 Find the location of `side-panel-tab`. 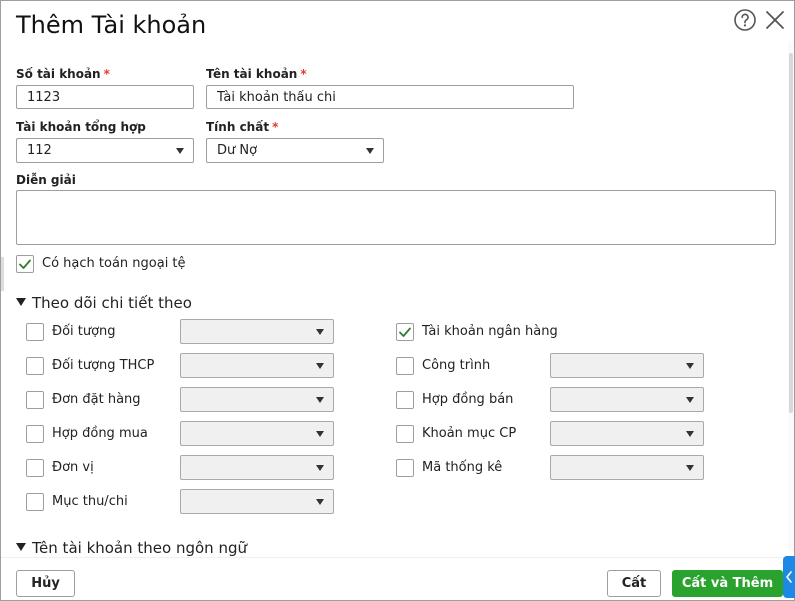

side-panel-tab is located at coordinates (789, 577).